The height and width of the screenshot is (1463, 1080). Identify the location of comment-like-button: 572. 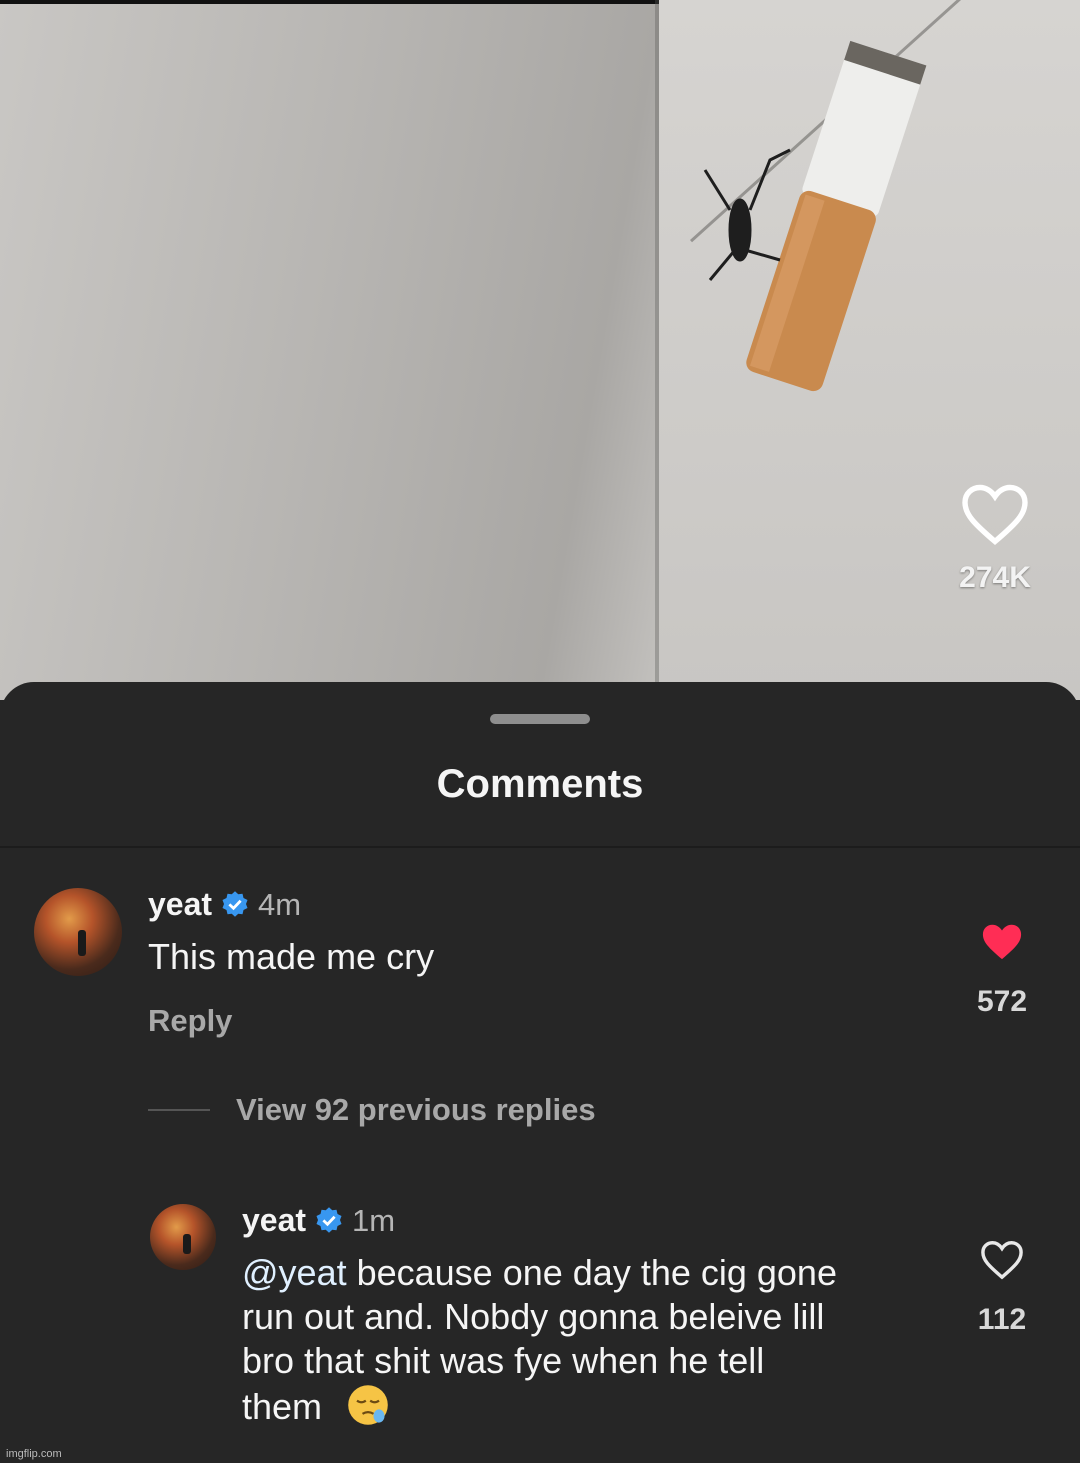
(1002, 969).